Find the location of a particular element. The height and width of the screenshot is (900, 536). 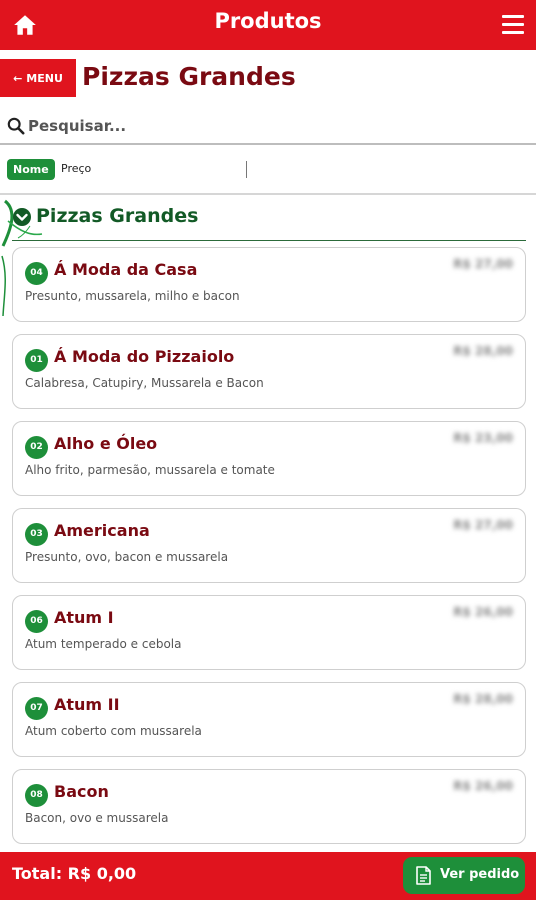

product-number-badge: 03 is located at coordinates (36, 534).